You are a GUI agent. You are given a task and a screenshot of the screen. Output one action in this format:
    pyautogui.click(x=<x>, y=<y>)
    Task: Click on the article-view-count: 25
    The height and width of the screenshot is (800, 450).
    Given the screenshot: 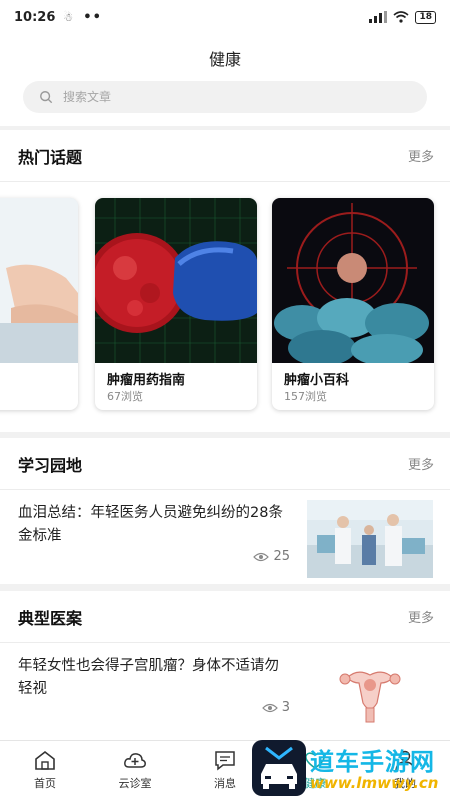 What is the action you would take?
    pyautogui.click(x=281, y=556)
    